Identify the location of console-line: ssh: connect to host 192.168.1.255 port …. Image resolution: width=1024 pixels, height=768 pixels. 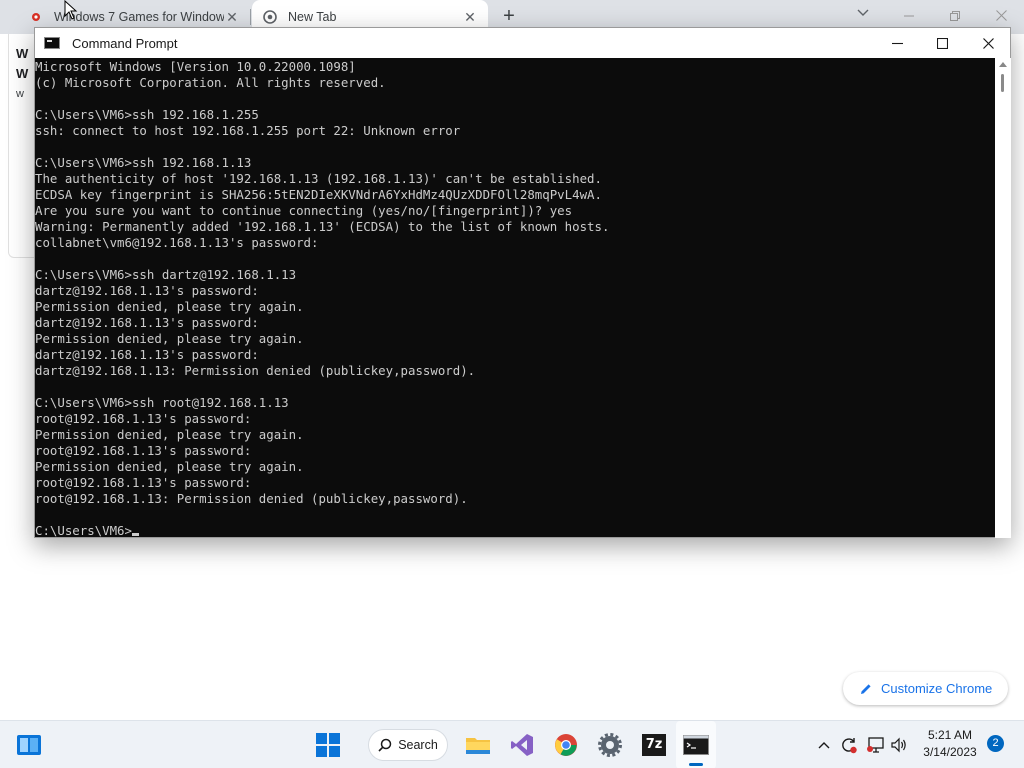
(248, 130).